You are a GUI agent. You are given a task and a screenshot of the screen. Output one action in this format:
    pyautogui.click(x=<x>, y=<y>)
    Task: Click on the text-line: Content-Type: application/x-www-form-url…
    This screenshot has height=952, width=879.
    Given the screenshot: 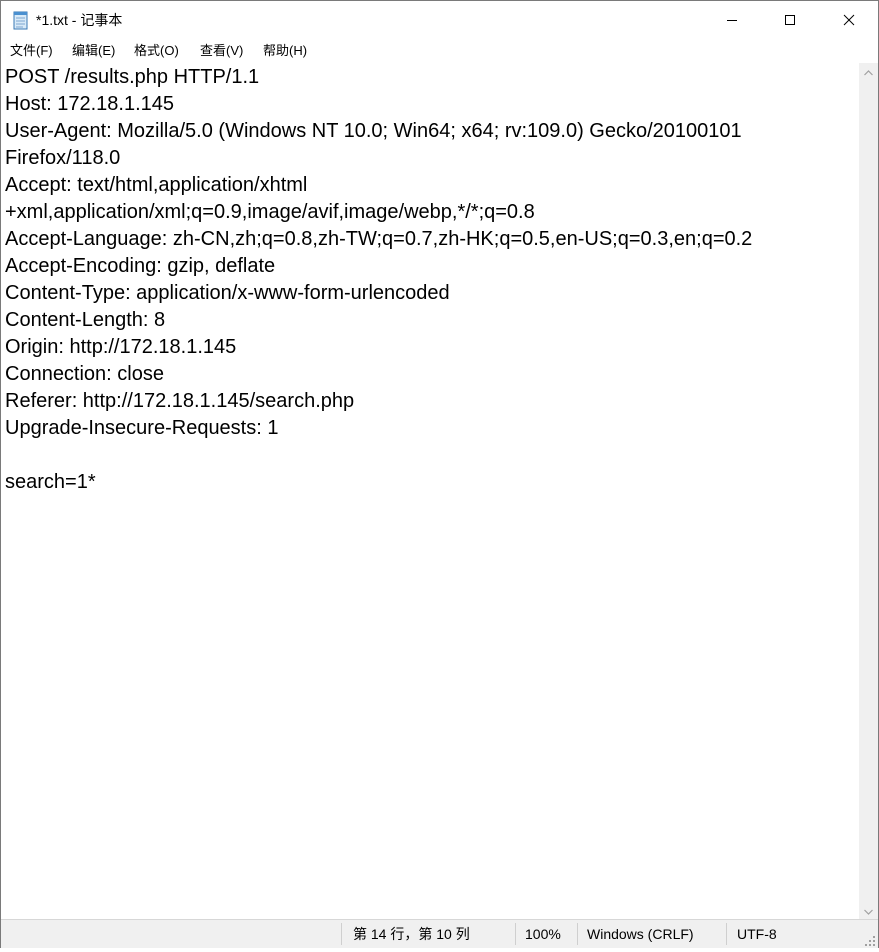 What is the action you would take?
    pyautogui.click(x=227, y=293)
    